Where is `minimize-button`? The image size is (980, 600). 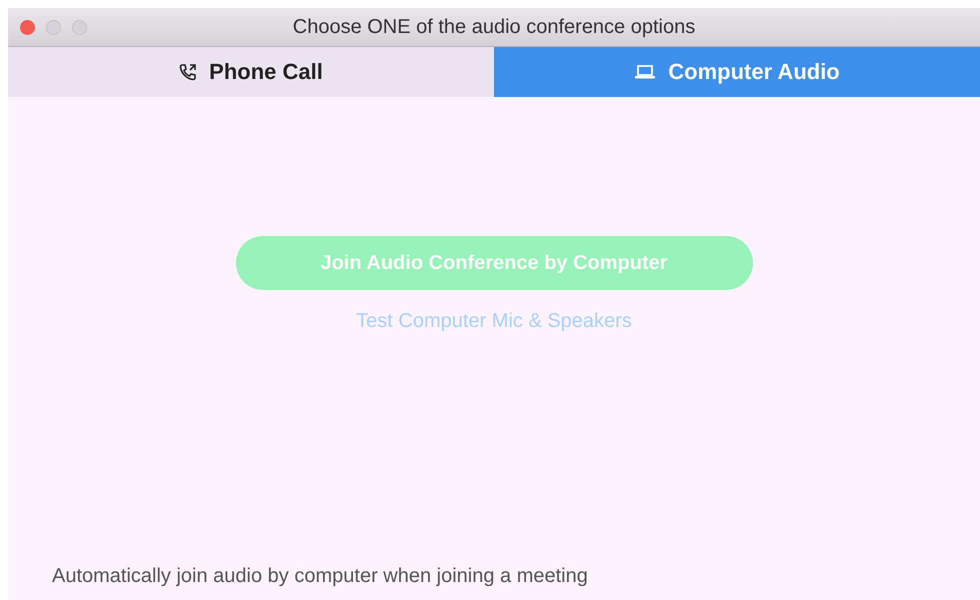
minimize-button is located at coordinates (53, 27).